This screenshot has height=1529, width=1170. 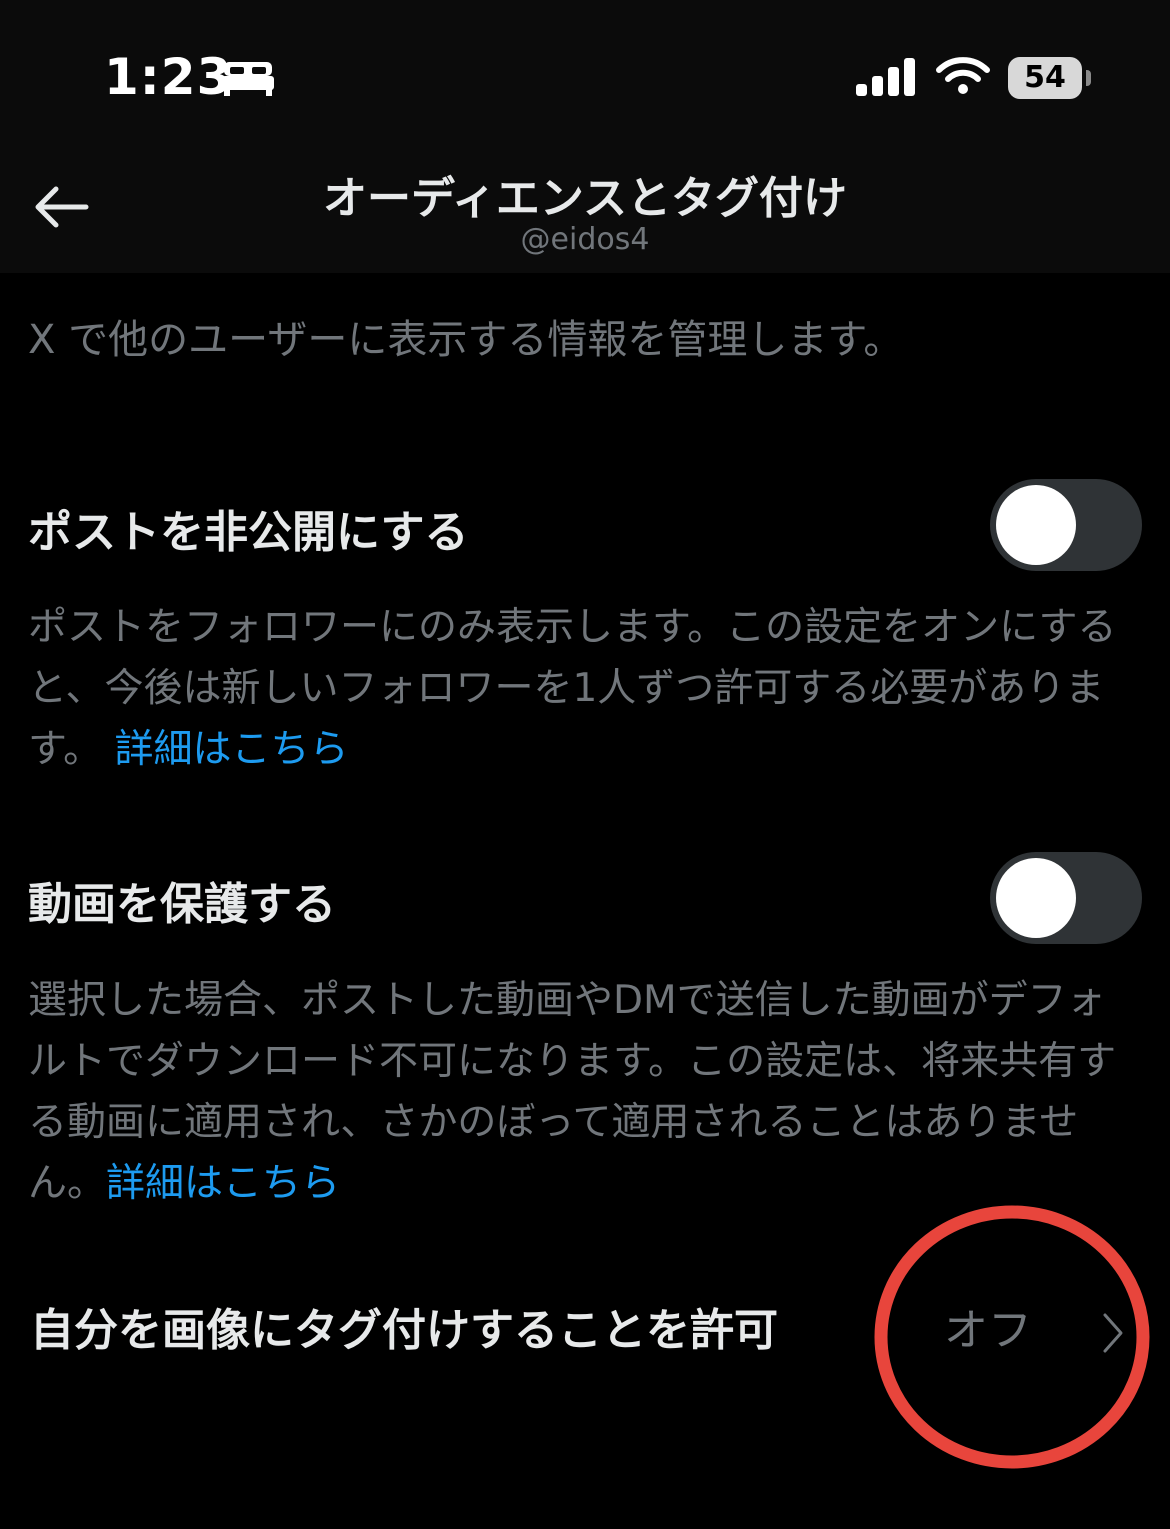 I want to click on status-time: 1:23, so click(x=168, y=77).